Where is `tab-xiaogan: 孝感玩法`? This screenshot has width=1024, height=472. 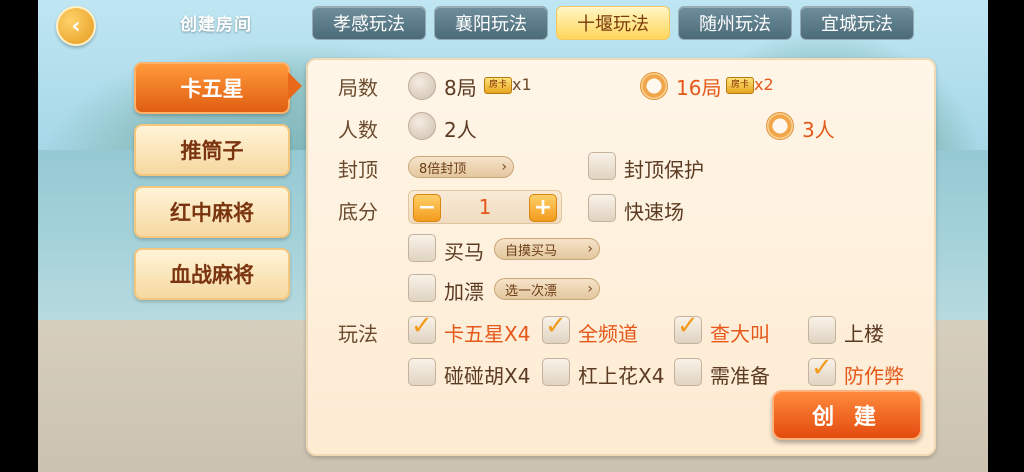
tab-xiaogan: 孝感玩法 is located at coordinates (369, 23).